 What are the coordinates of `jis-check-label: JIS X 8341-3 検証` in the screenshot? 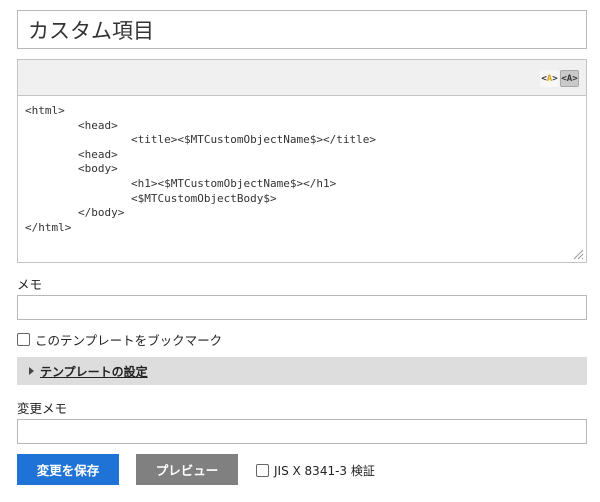 It's located at (324, 471).